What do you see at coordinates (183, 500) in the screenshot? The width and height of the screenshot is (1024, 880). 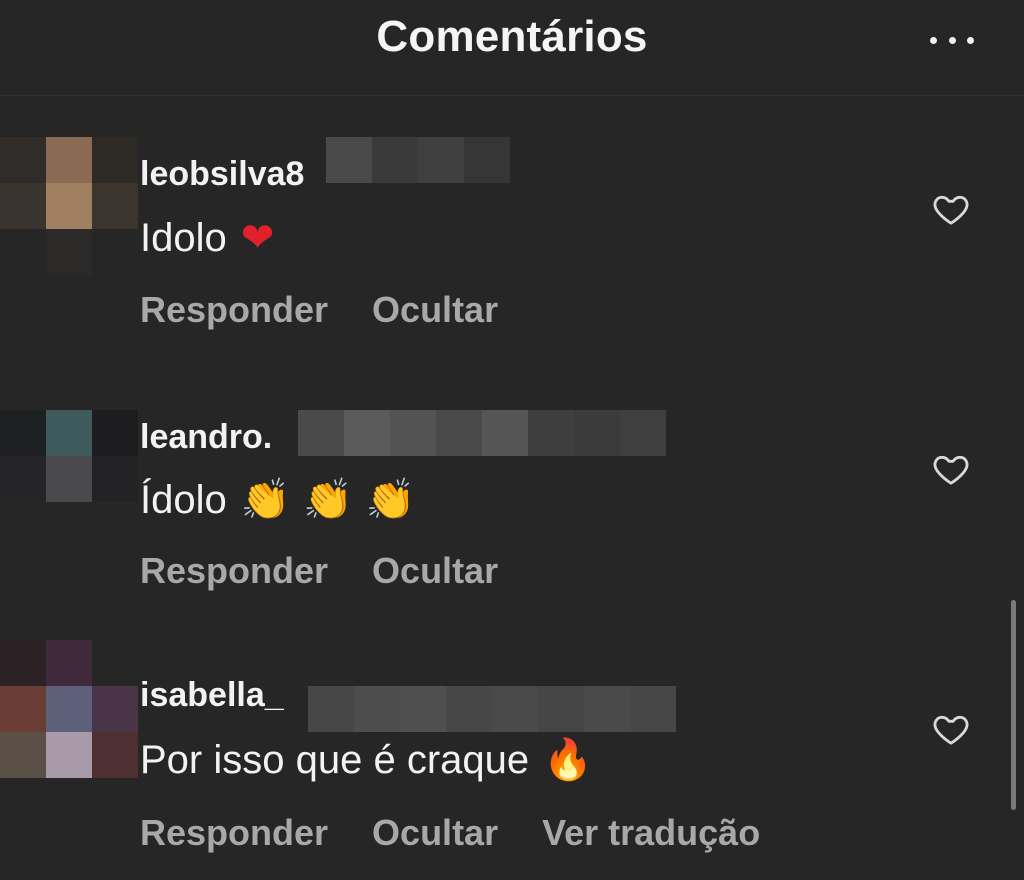 I see `comment-body: Ídolo` at bounding box center [183, 500].